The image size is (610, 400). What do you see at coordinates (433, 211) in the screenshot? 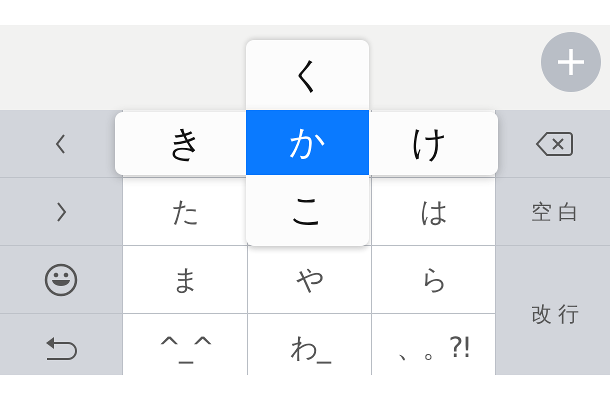
I see `keyboard-key: は` at bounding box center [433, 211].